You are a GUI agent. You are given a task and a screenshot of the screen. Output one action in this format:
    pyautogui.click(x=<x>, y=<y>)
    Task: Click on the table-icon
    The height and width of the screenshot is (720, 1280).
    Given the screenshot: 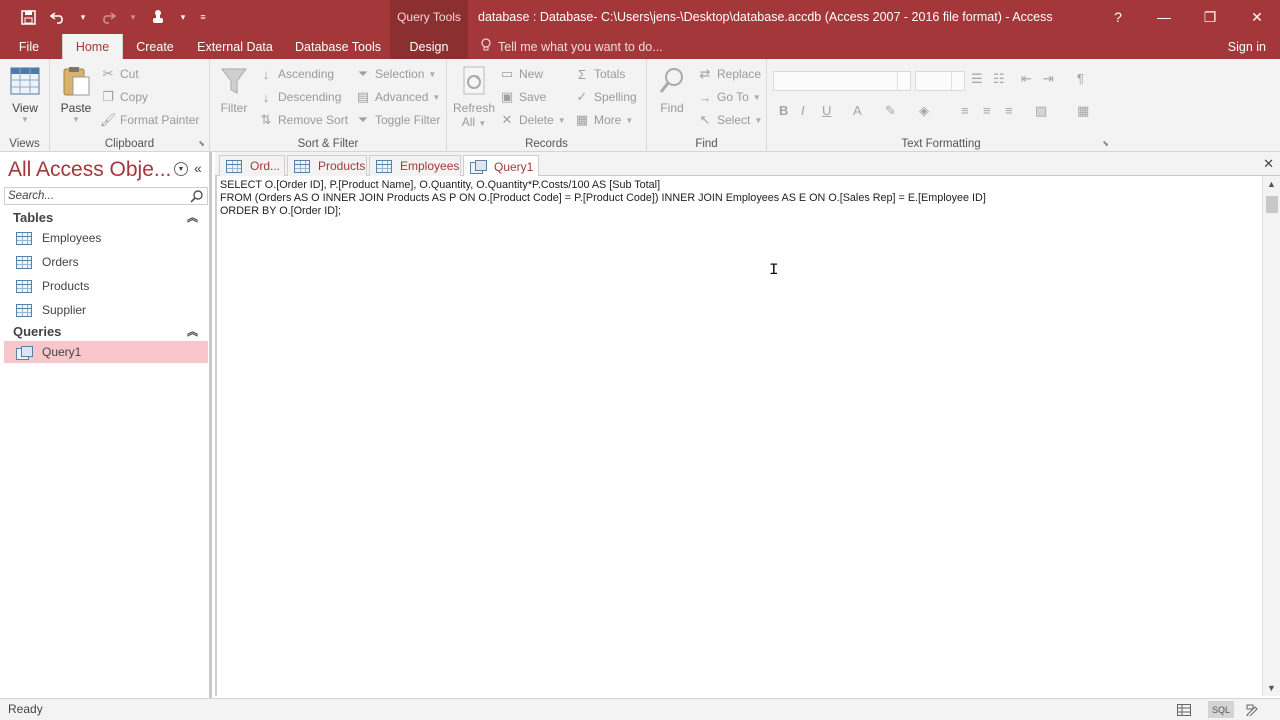 What is the action you would take?
    pyautogui.click(x=24, y=262)
    